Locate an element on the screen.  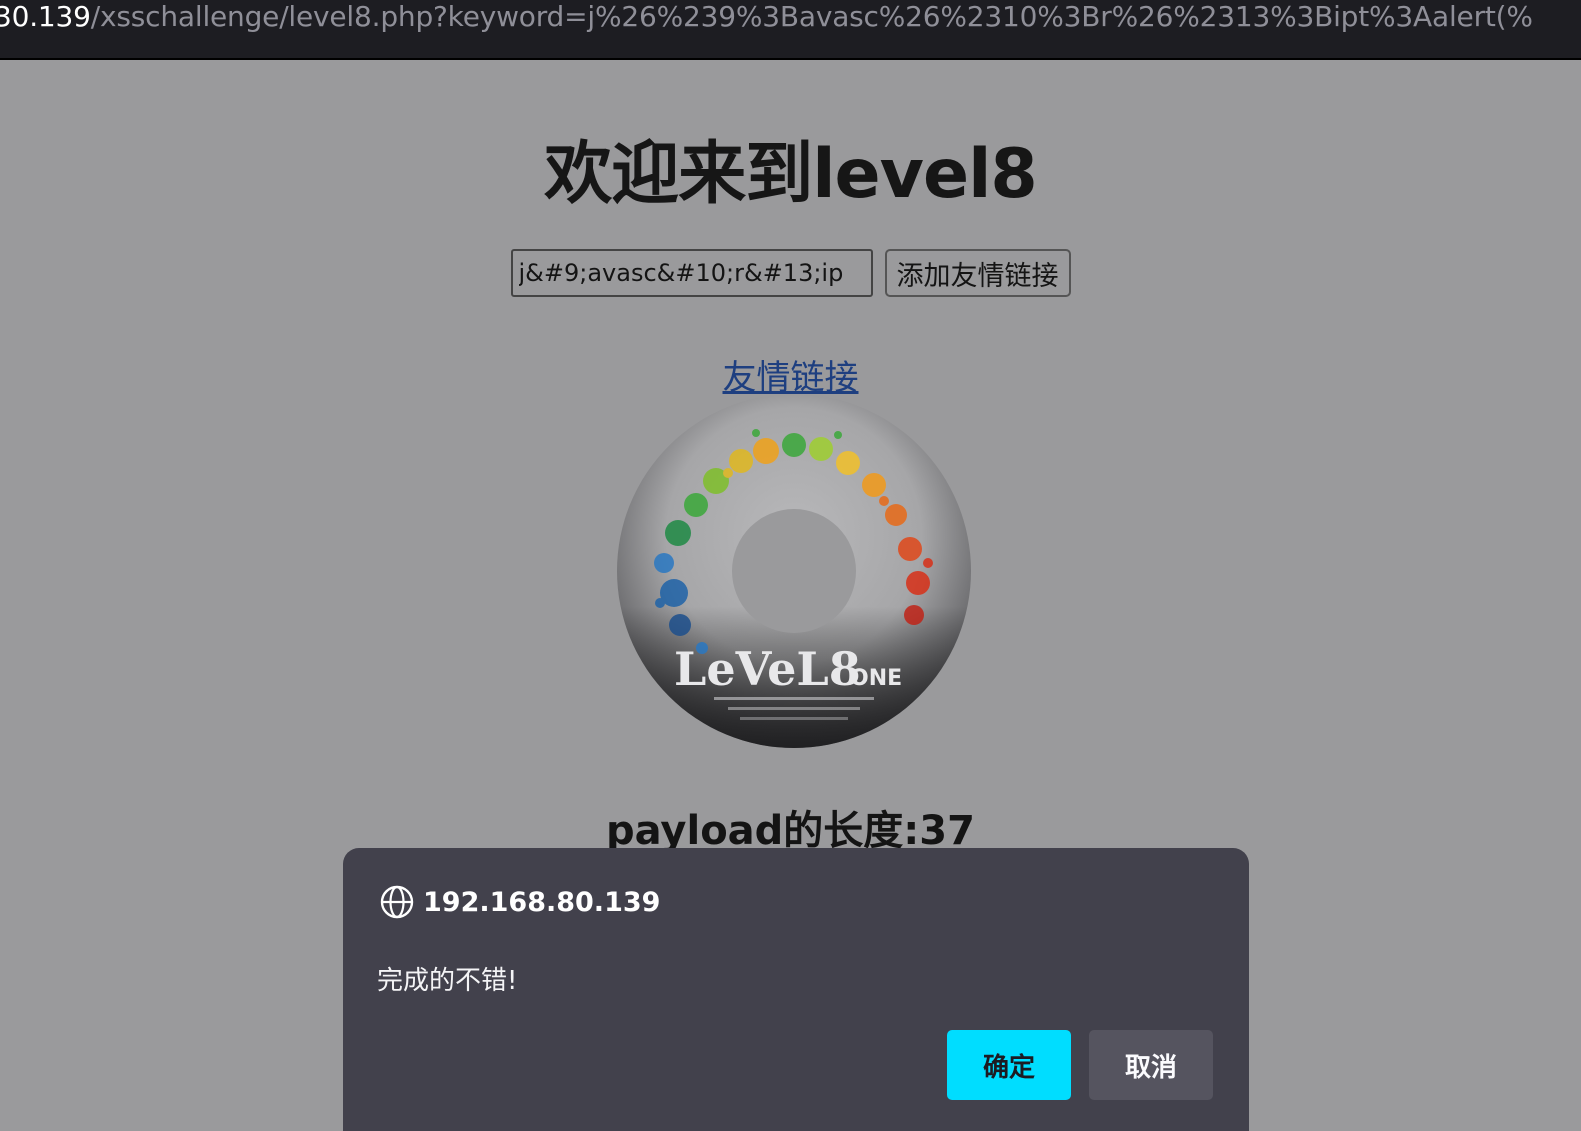
alert-dialog: 192.168.80.139 完成的不错! 确定 取消 is located at coordinates (796, 989).